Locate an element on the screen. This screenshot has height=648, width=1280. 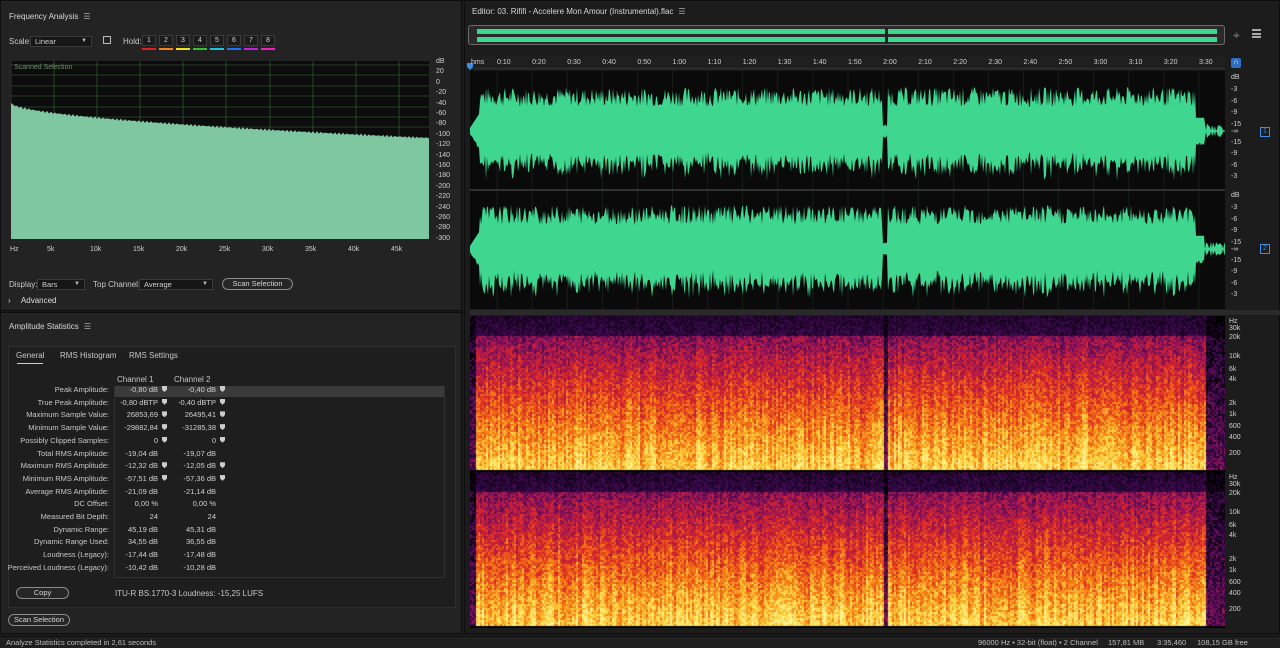
x-tick-label: 20k is located at coordinates (182, 249).